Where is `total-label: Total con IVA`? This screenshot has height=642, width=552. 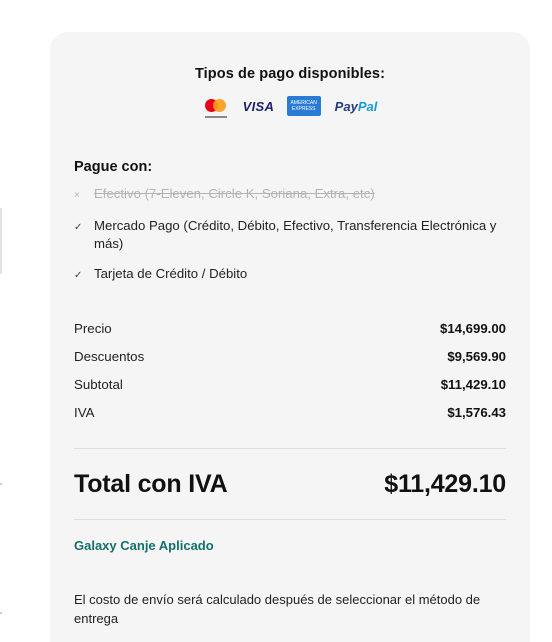
total-label: Total con IVA is located at coordinates (151, 483).